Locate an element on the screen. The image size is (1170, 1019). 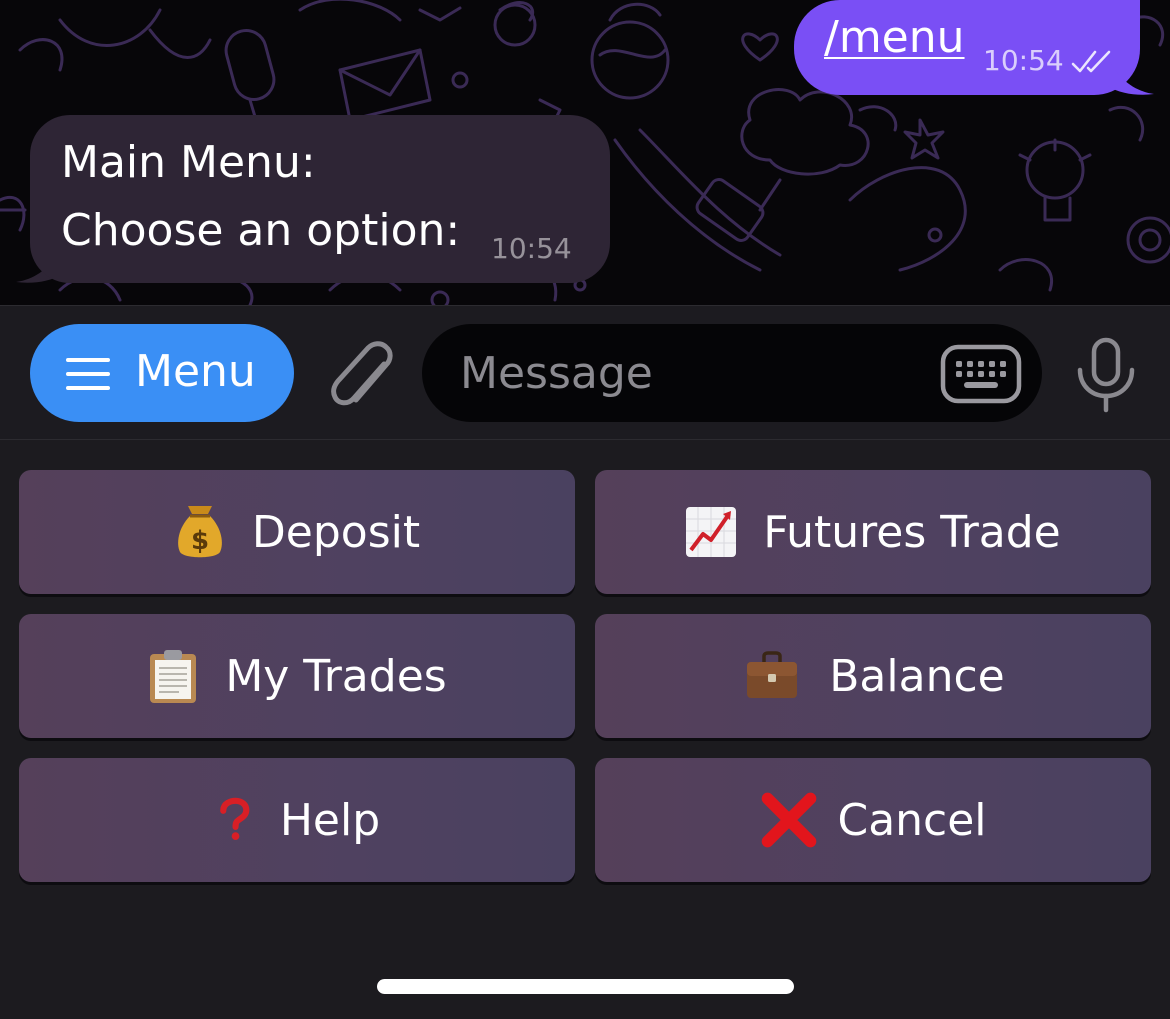
home-indicator is located at coordinates (585, 986).